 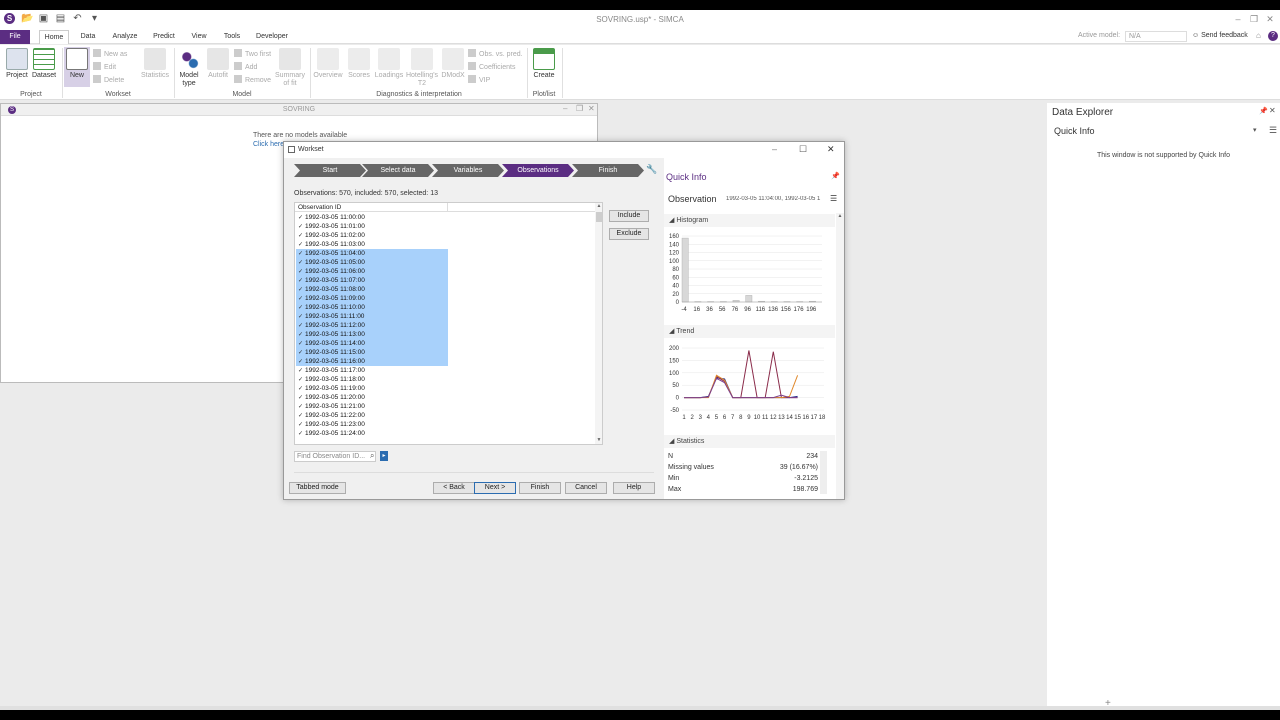 I want to click on statistics-button: Statistics, so click(x=155, y=64).